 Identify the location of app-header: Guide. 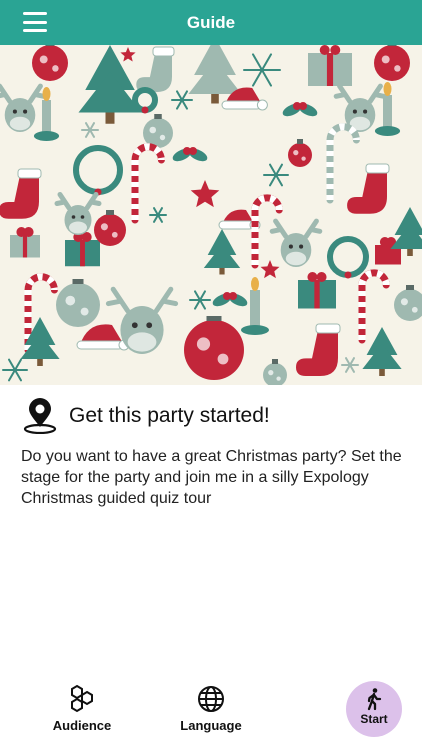
(211, 22).